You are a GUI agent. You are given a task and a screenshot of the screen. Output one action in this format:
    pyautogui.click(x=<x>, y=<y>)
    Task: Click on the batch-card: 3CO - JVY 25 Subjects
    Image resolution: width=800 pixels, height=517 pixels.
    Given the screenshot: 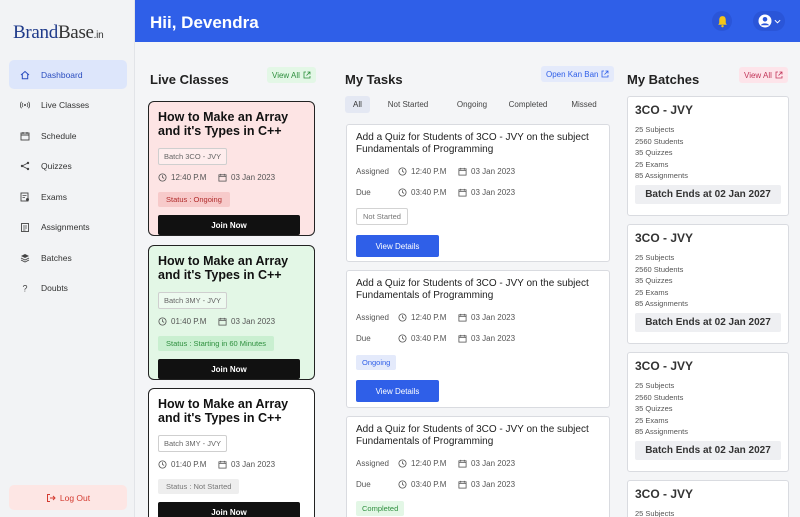 What is the action you would take?
    pyautogui.click(x=708, y=498)
    